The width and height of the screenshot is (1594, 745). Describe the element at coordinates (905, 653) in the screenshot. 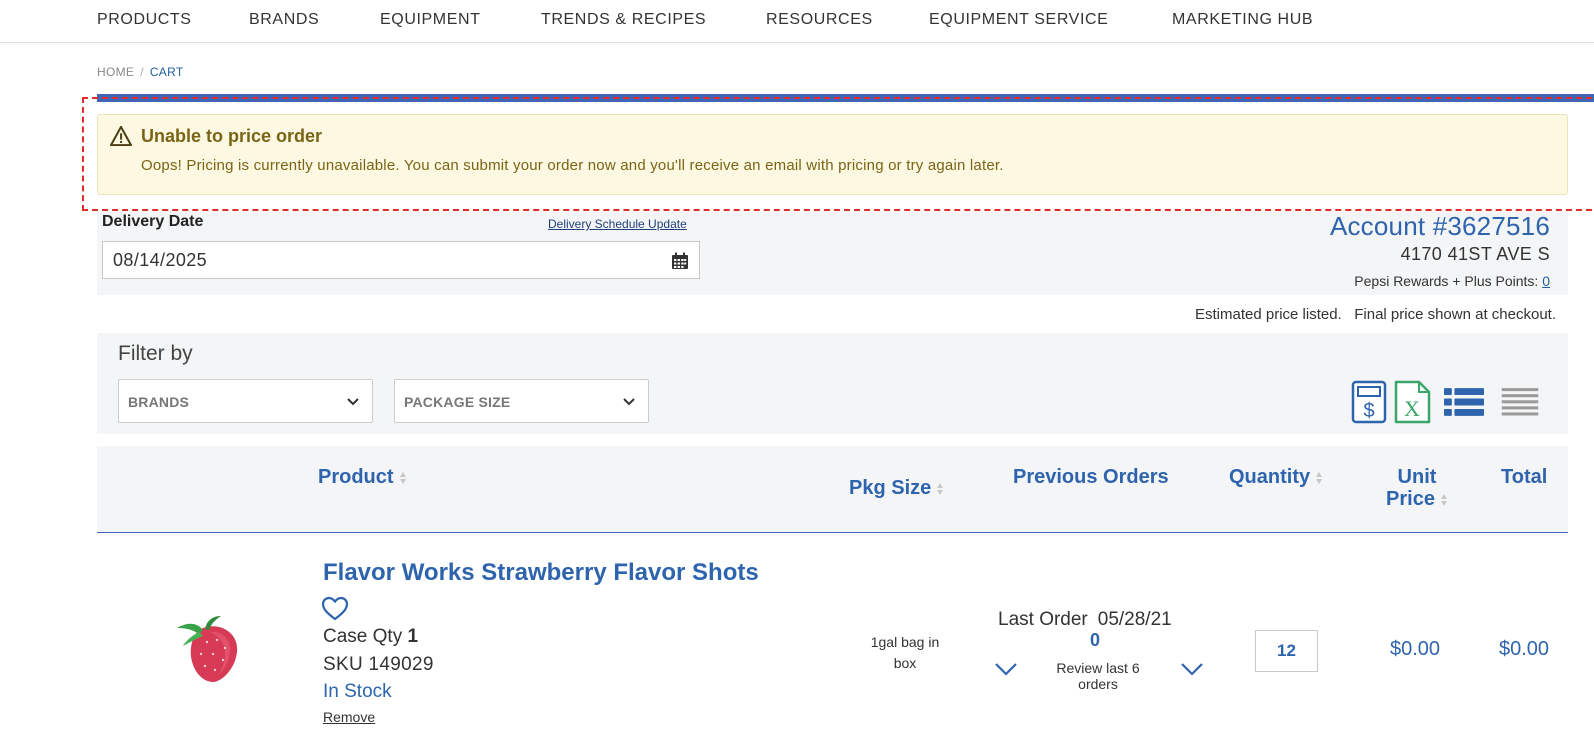

I see `package-size: 1gal bag in box` at that location.